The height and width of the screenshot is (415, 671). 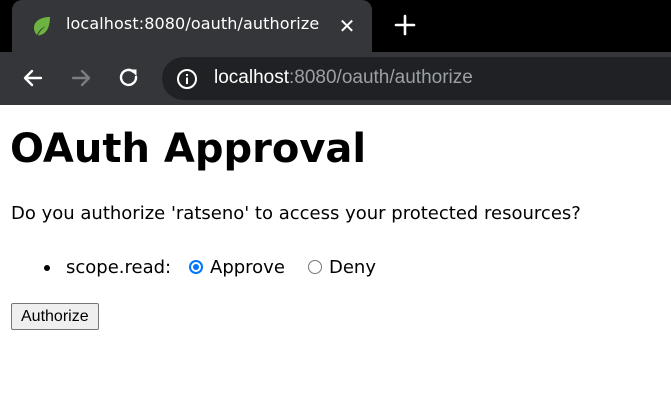 I want to click on spring-leaf-icon, so click(x=42, y=26).